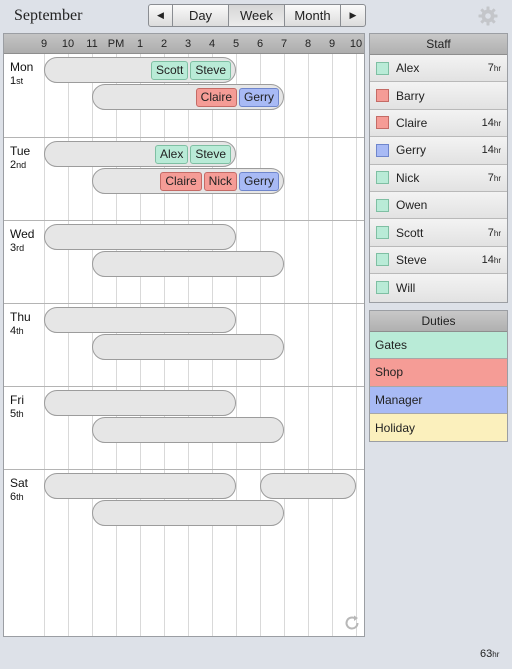  I want to click on view-month-button: Month, so click(313, 15).